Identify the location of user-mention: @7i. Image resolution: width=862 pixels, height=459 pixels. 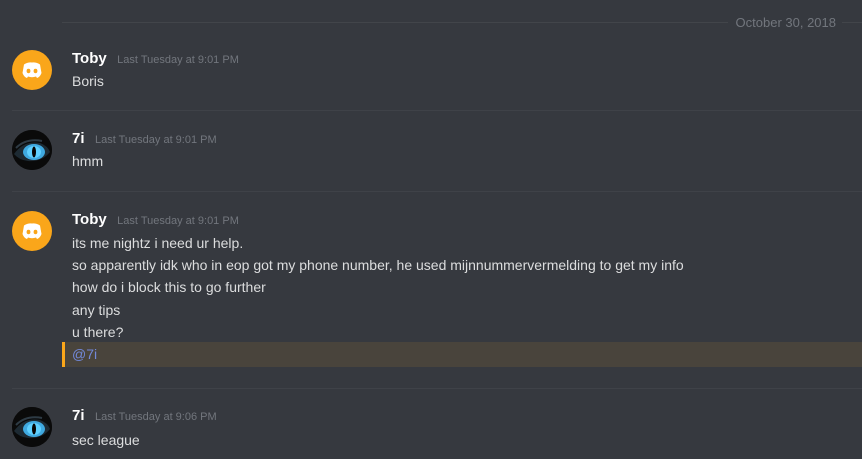
(84, 354).